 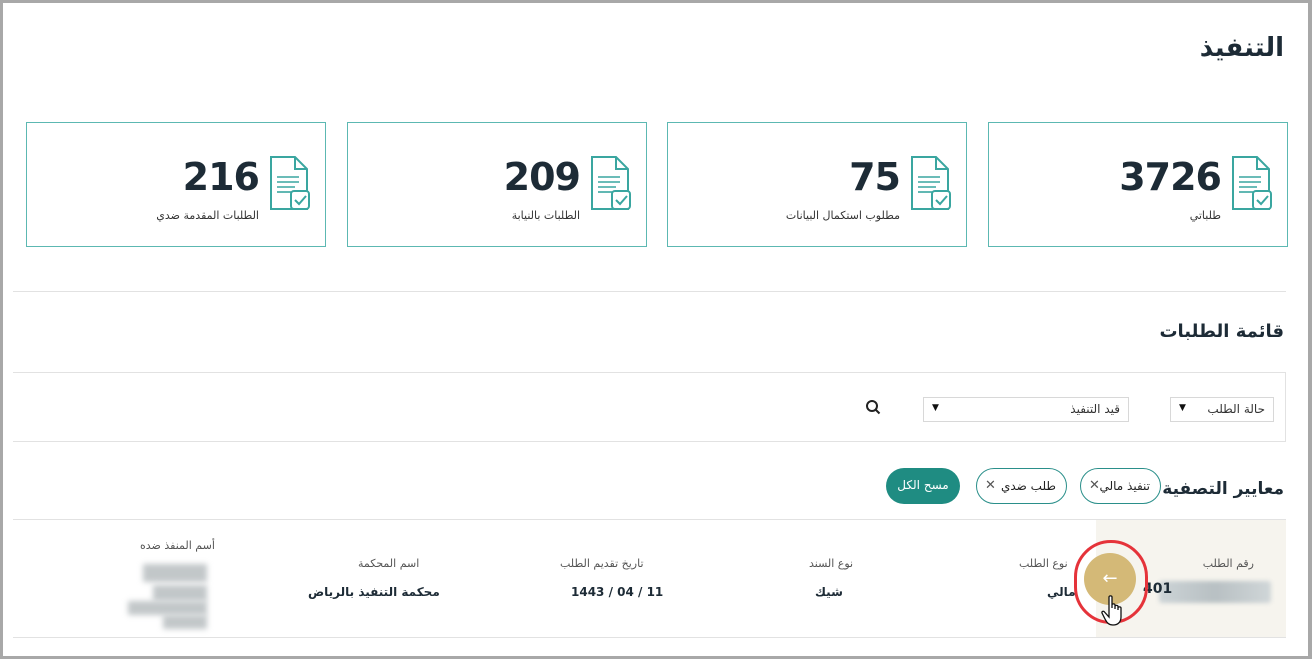 What do you see at coordinates (542, 177) in the screenshot?
I see `stat-value: 209` at bounding box center [542, 177].